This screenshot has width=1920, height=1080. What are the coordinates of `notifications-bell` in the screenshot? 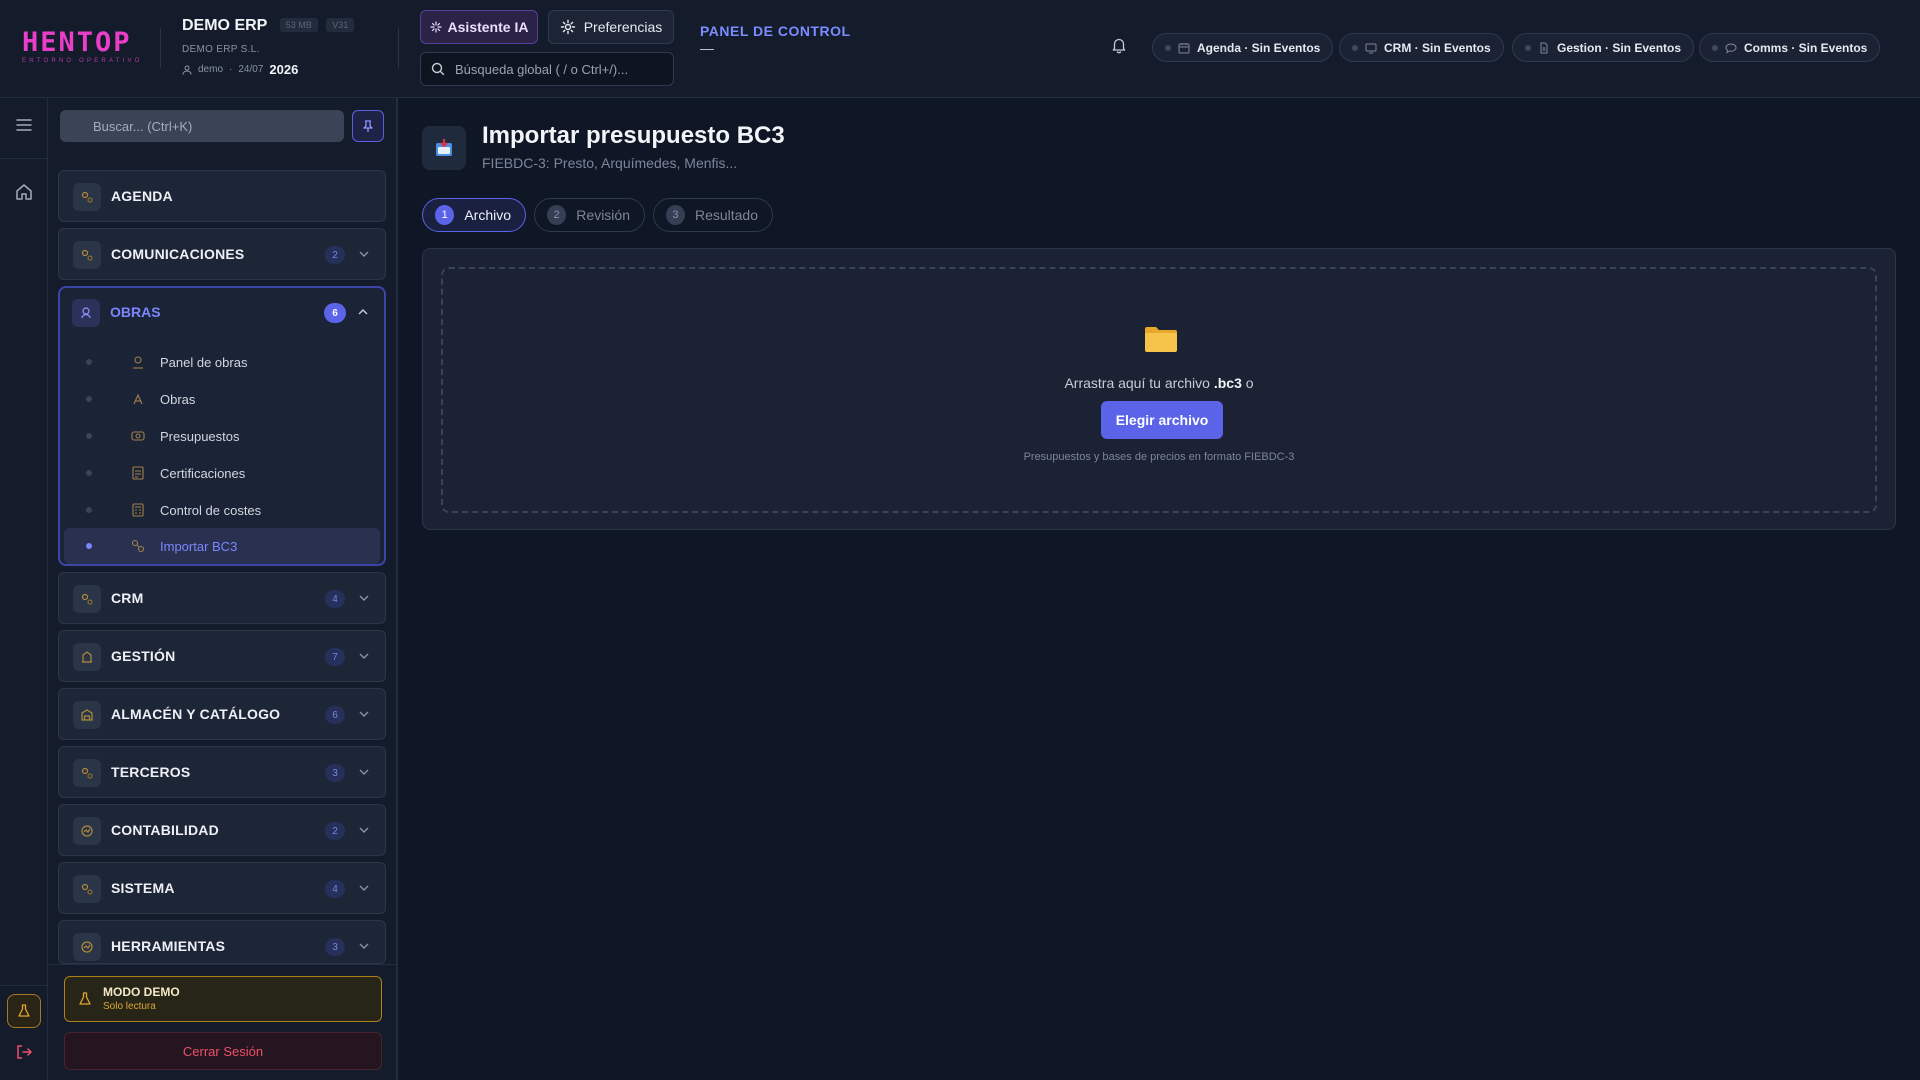 It's located at (1121, 47).